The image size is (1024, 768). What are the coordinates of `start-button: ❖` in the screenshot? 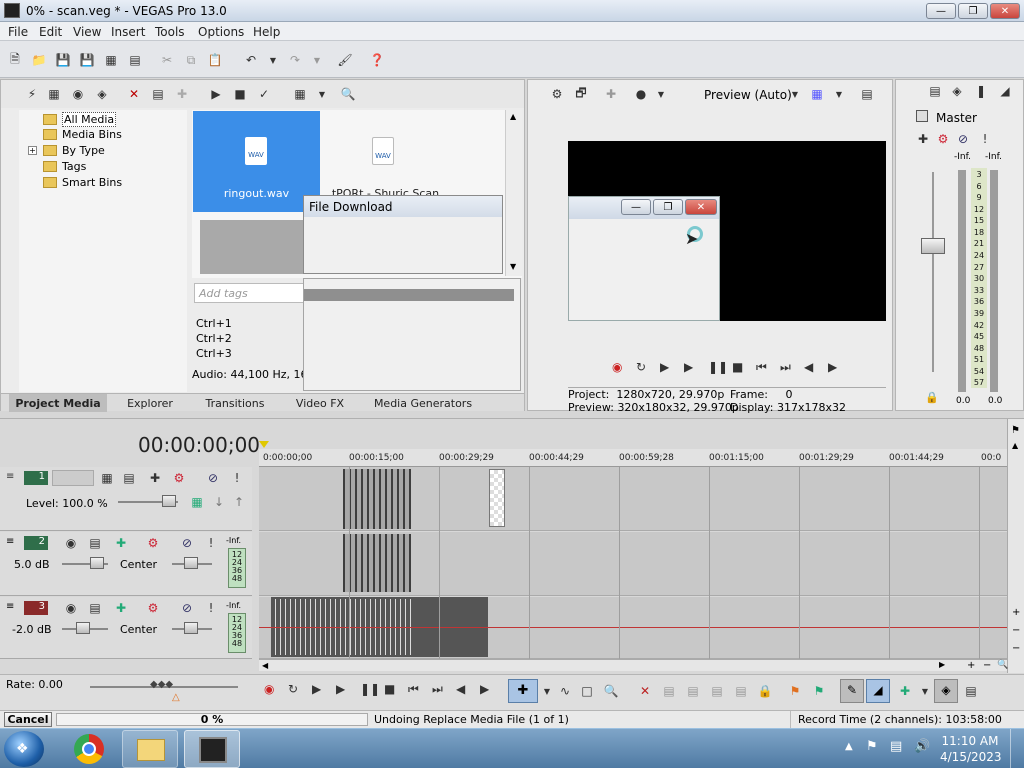 It's located at (24, 749).